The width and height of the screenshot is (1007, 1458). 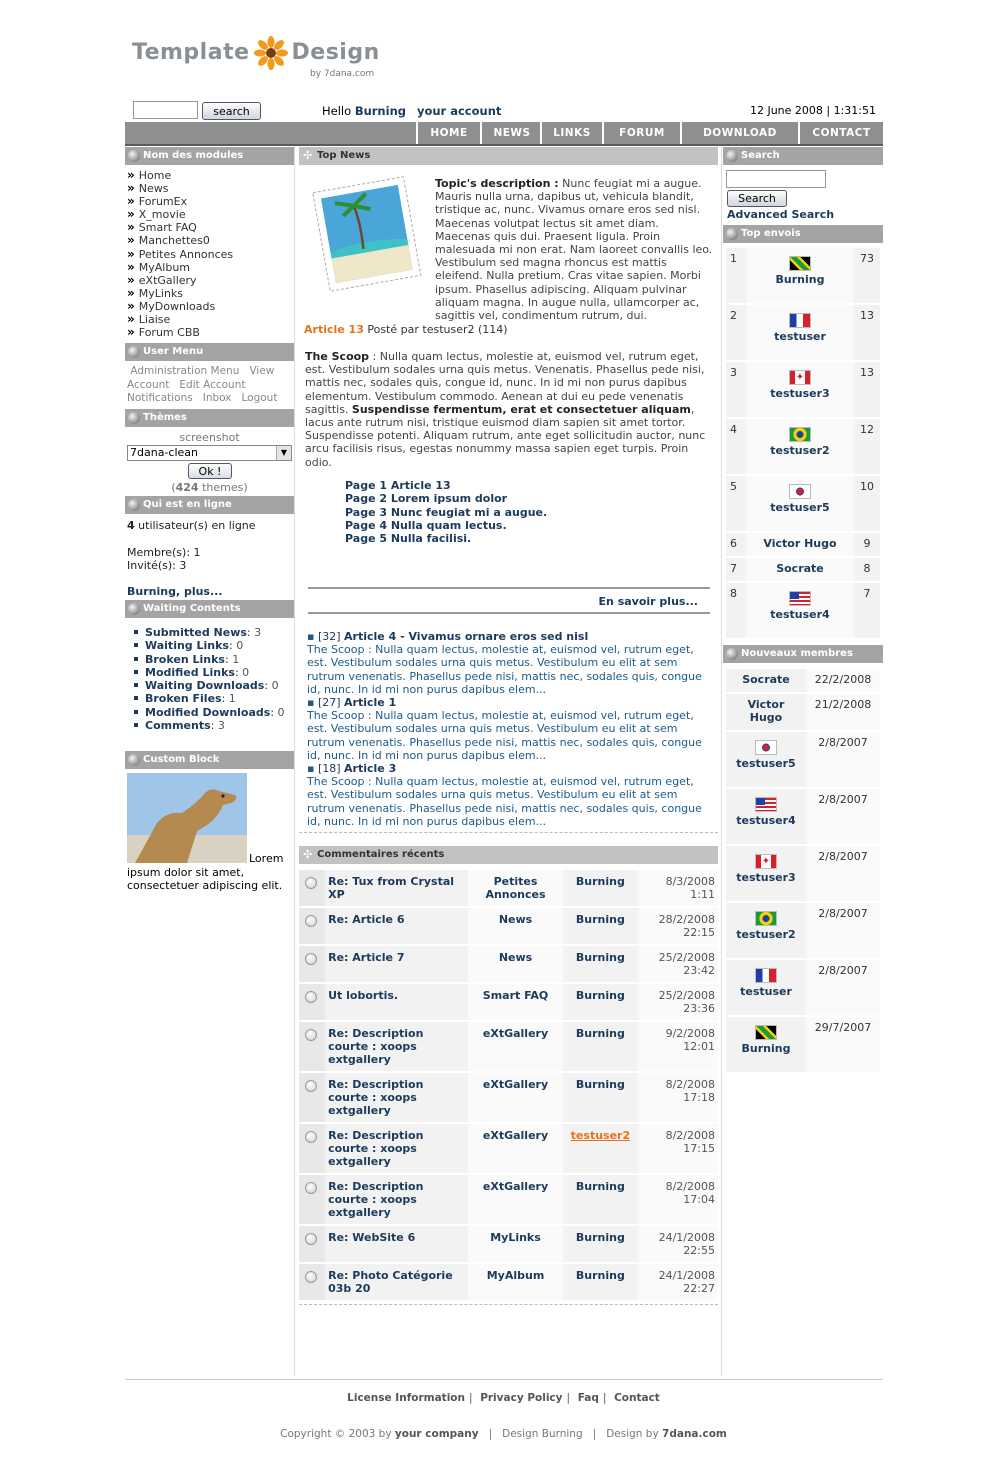 I want to click on comment-module: MyAlbum, so click(x=515, y=1282).